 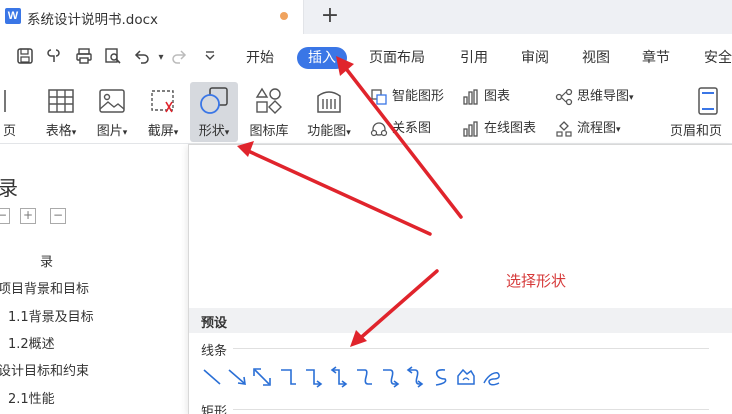 What do you see at coordinates (536, 281) in the screenshot?
I see `annotation-text: 选择形状` at bounding box center [536, 281].